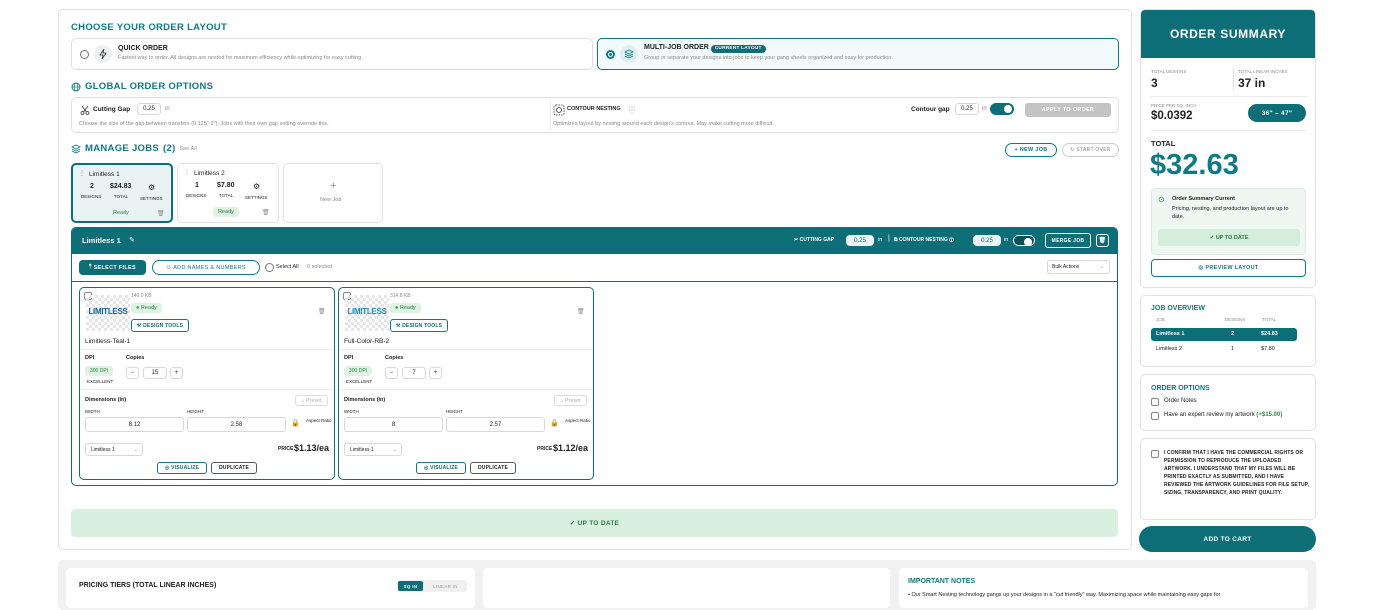 The width and height of the screenshot is (1400, 610). I want to click on sq-in-tab: SQ IN, so click(410, 586).